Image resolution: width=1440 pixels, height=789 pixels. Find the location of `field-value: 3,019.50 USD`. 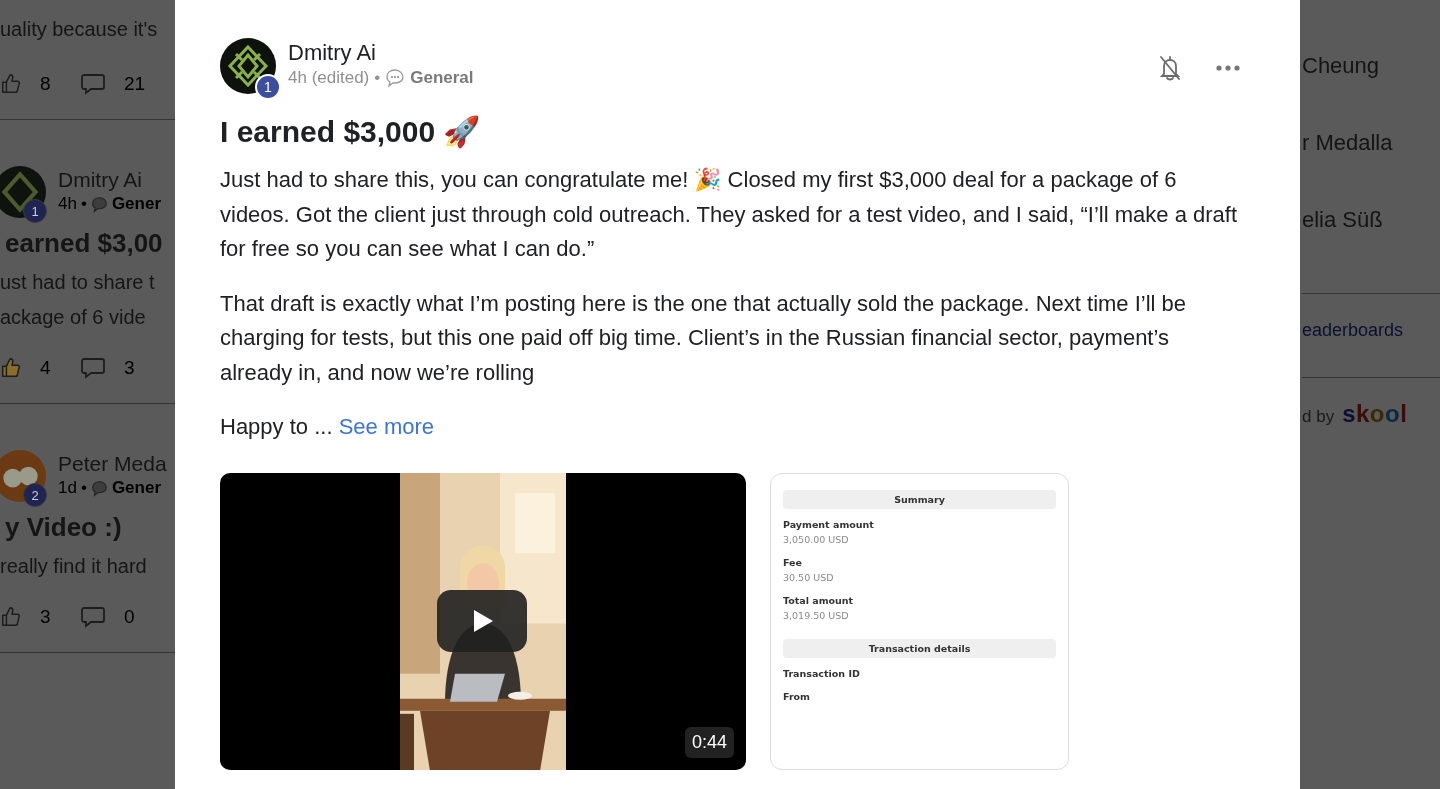

field-value: 3,019.50 USD is located at coordinates (816, 615).